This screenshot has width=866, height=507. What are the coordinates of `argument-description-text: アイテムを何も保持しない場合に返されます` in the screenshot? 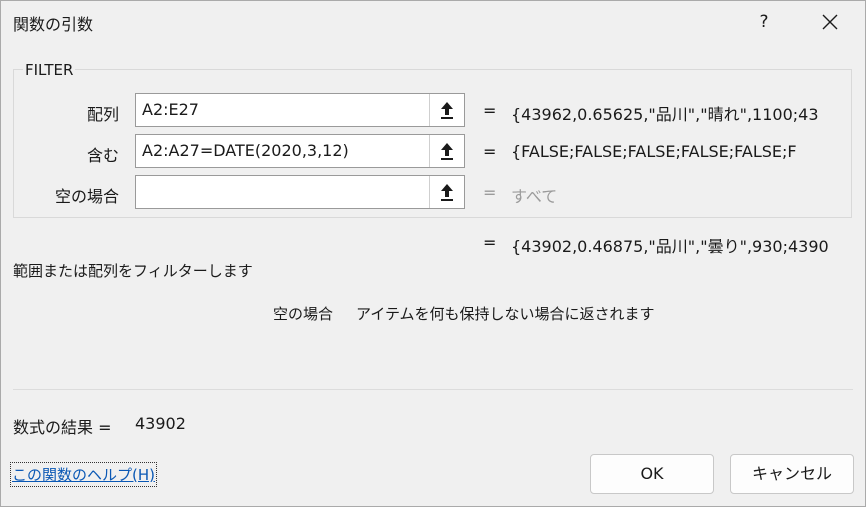 It's located at (505, 314).